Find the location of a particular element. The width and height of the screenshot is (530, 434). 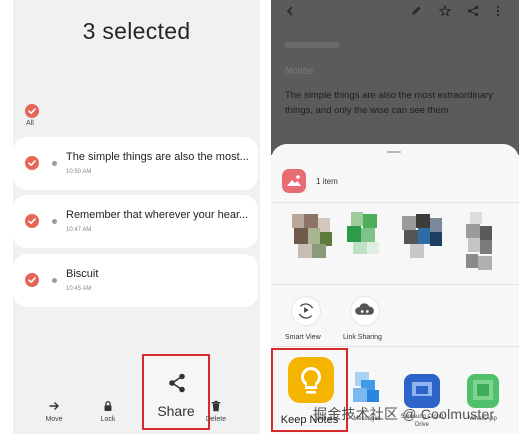

cloud-drive-app-icon is located at coordinates (422, 391).